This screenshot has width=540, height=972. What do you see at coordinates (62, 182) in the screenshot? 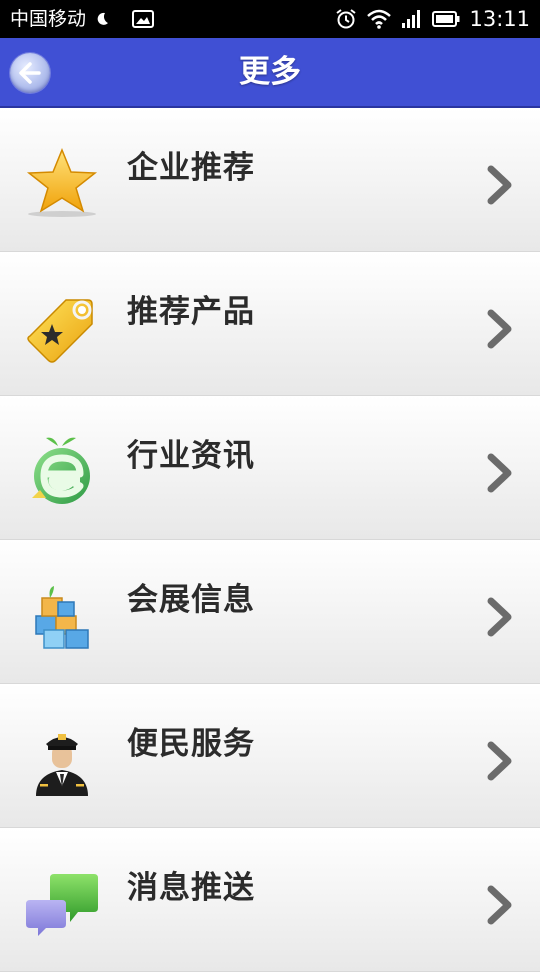
I see `star-icon` at bounding box center [62, 182].